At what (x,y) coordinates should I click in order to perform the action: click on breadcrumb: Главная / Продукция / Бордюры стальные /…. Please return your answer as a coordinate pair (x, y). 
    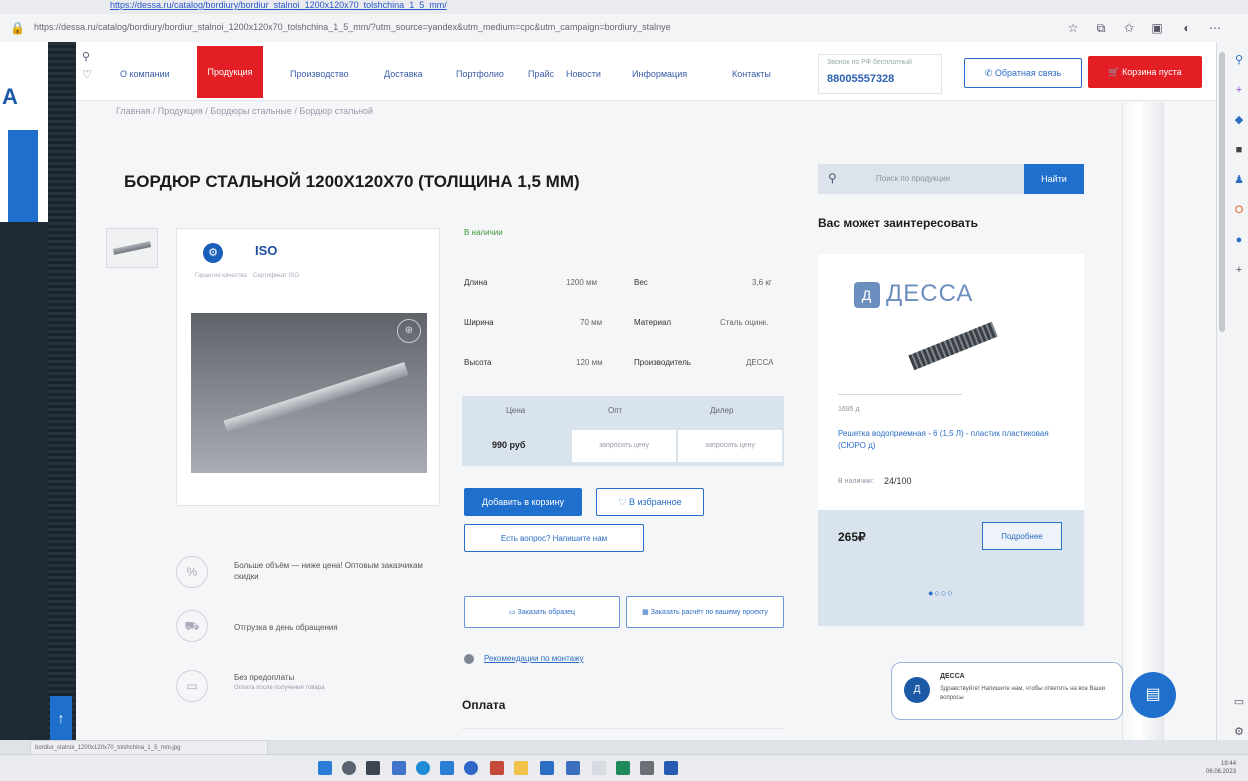
    Looking at the image, I should click on (244, 111).